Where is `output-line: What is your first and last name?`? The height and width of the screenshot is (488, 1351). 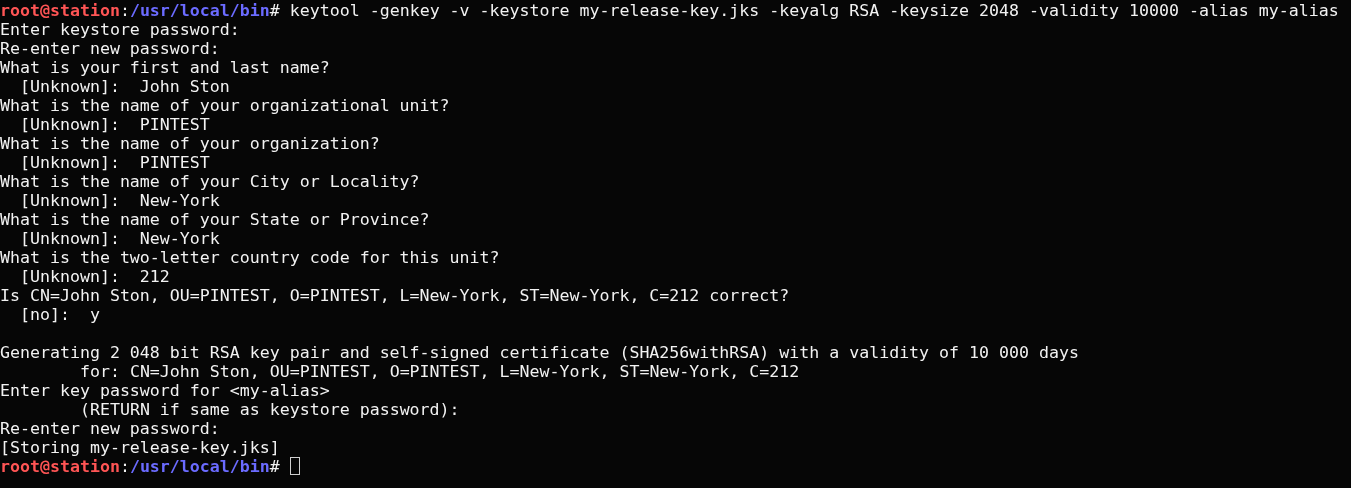
output-line: What is your first and last name? is located at coordinates (165, 67).